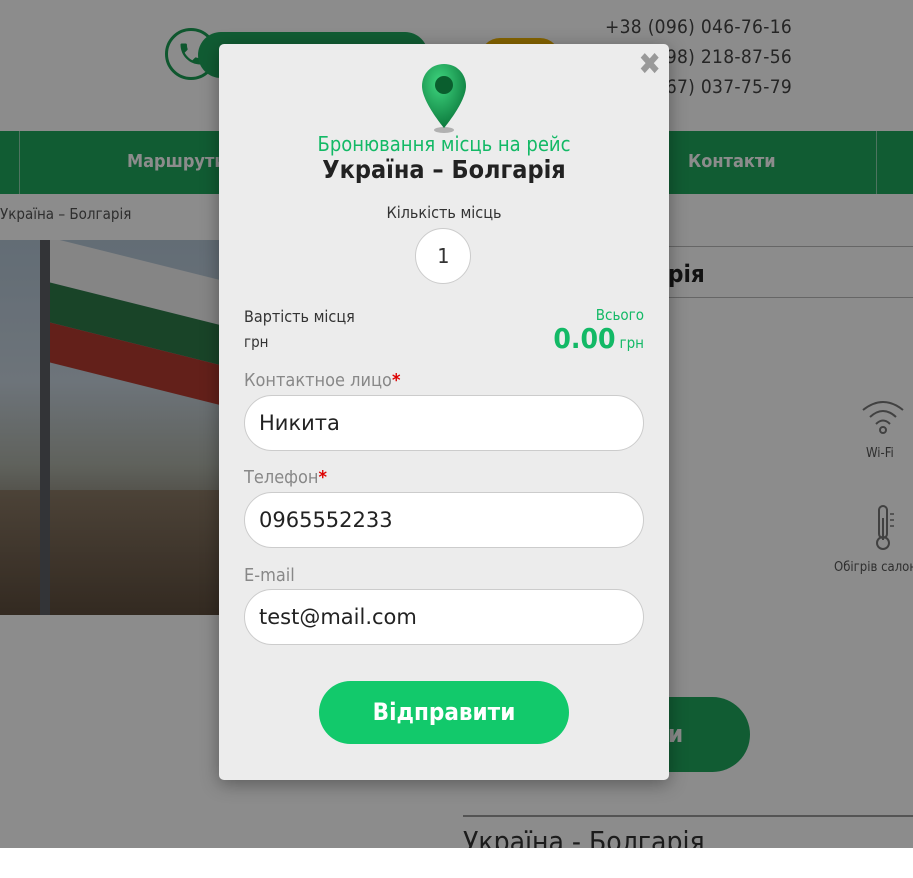 The width and height of the screenshot is (913, 878). What do you see at coordinates (322, 380) in the screenshot?
I see `contact-label: Контактное лицо*` at bounding box center [322, 380].